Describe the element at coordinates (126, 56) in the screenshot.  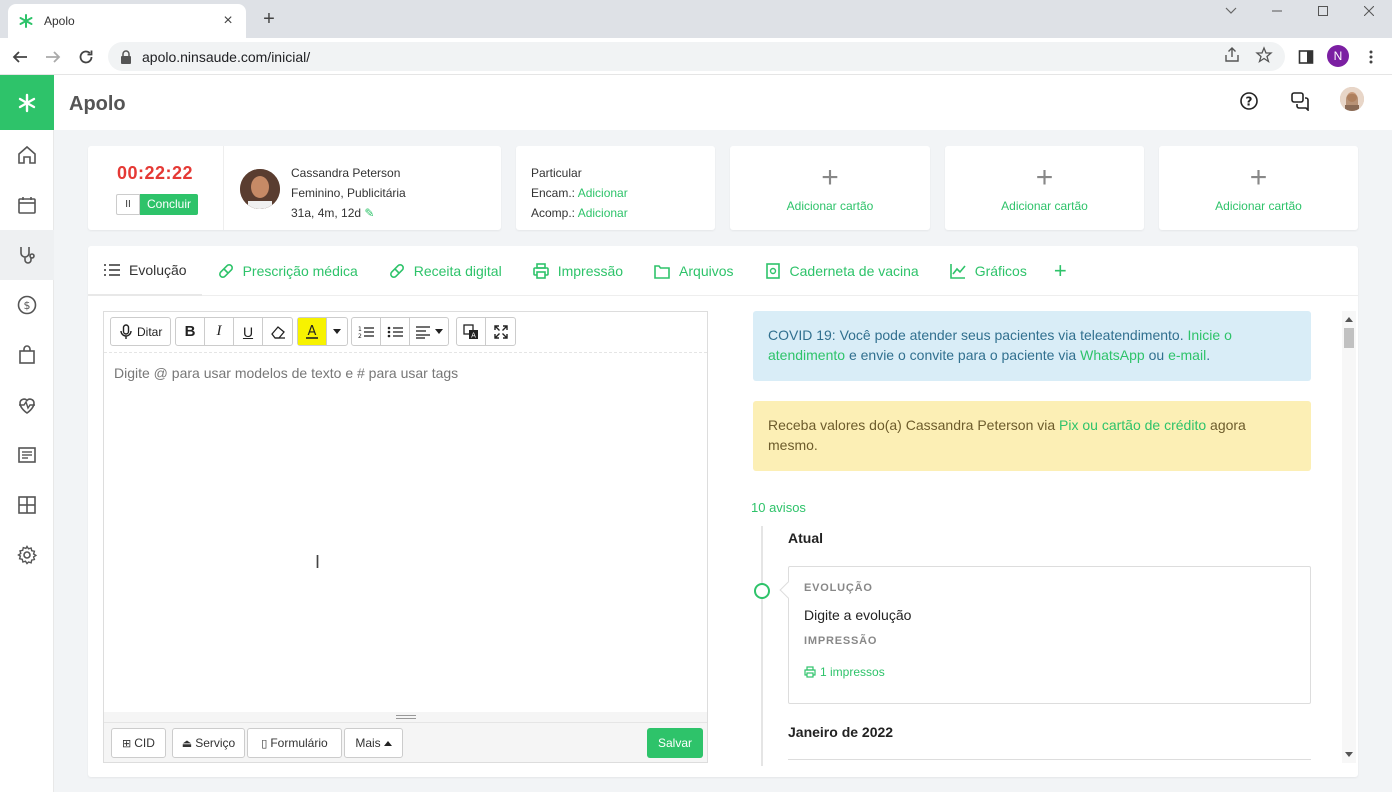
I see `lock-icon` at that location.